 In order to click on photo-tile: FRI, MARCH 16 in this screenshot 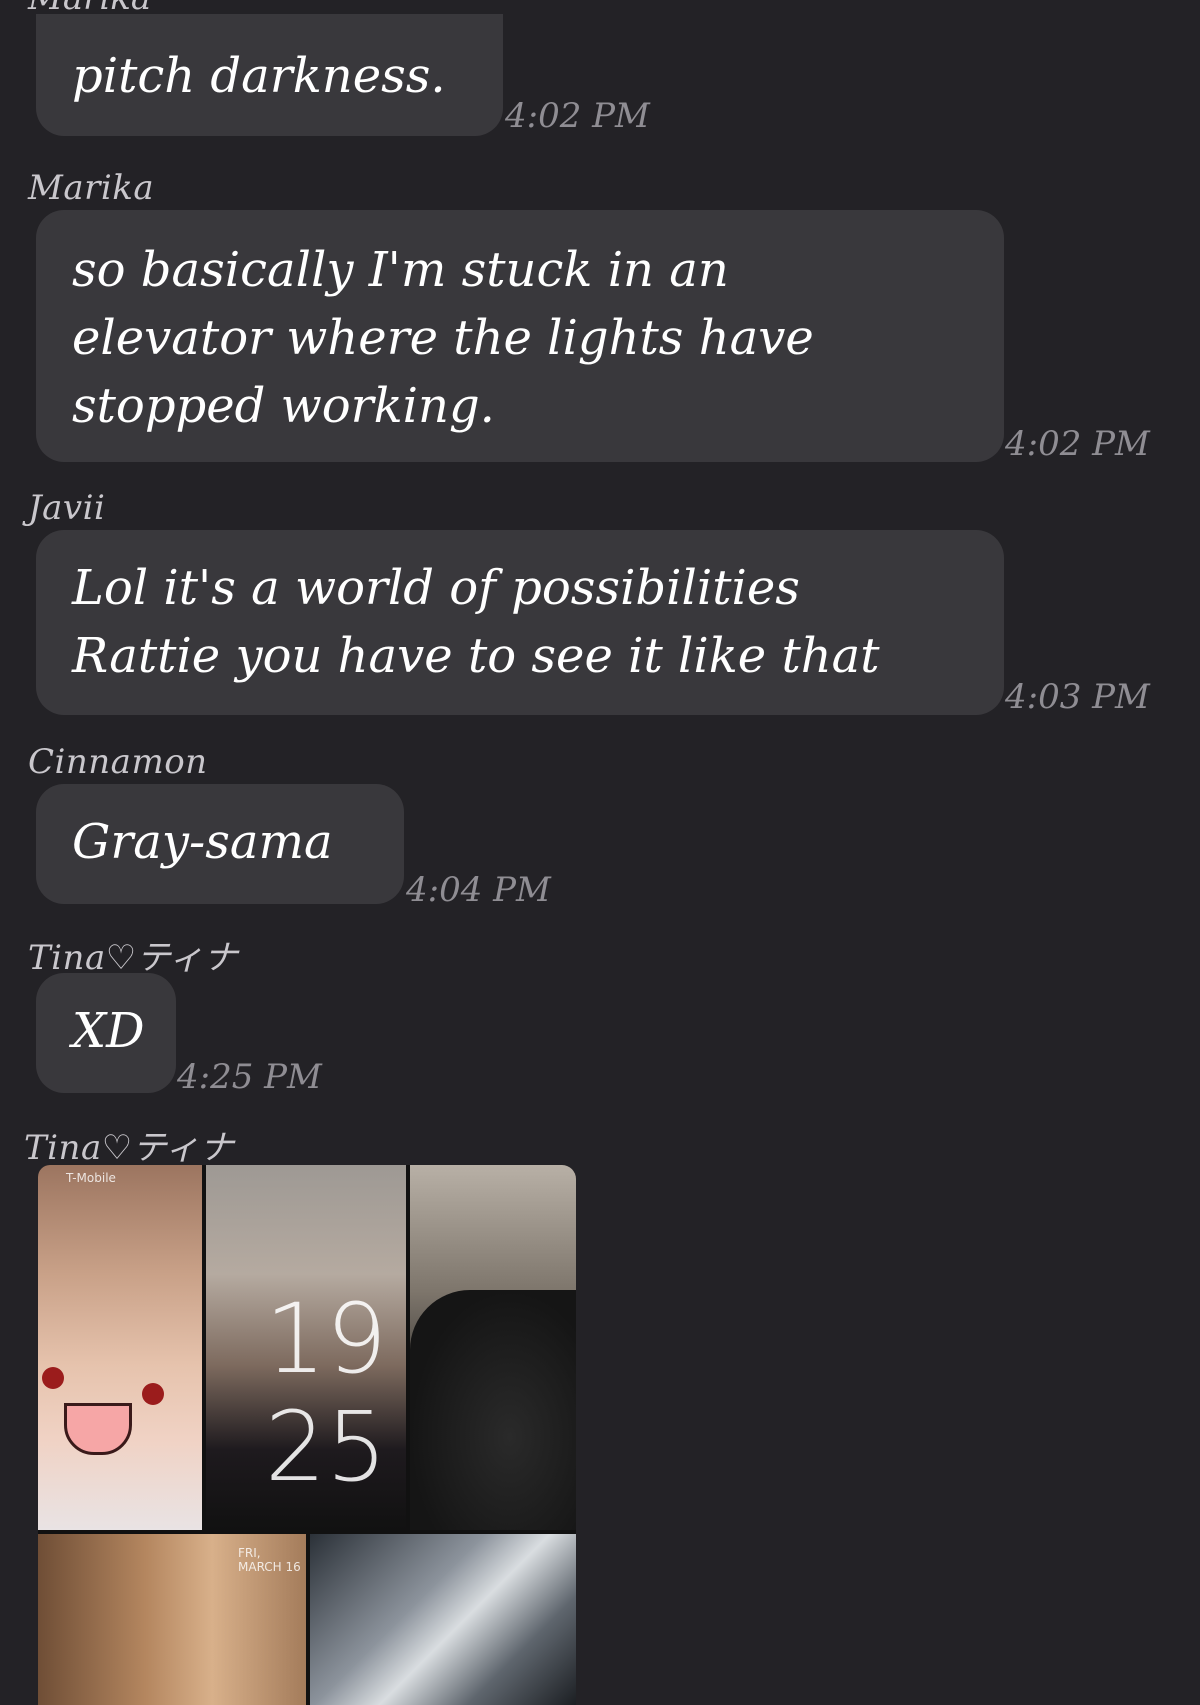, I will do `click(172, 1619)`.